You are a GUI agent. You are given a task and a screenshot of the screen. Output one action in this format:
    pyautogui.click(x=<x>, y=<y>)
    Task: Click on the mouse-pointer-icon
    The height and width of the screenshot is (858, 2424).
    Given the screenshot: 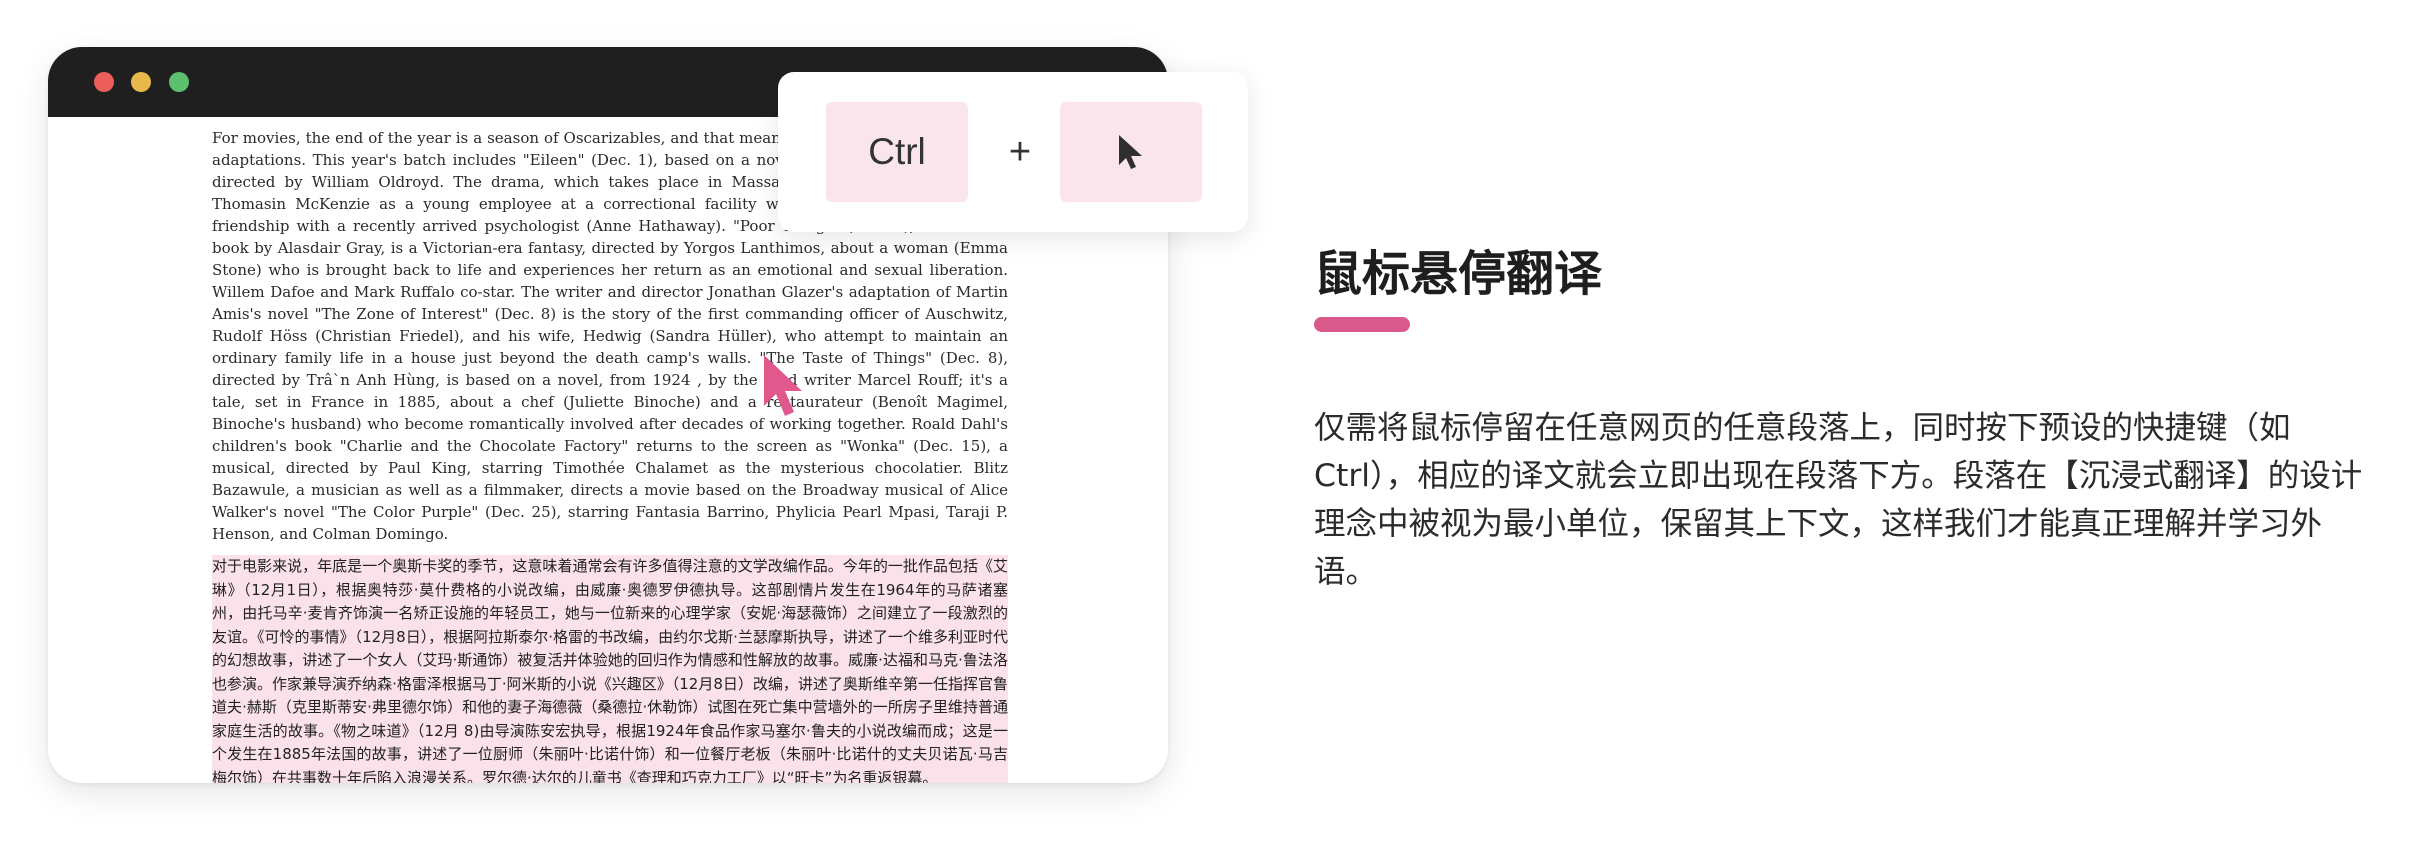 What is the action you would take?
    pyautogui.click(x=1130, y=152)
    